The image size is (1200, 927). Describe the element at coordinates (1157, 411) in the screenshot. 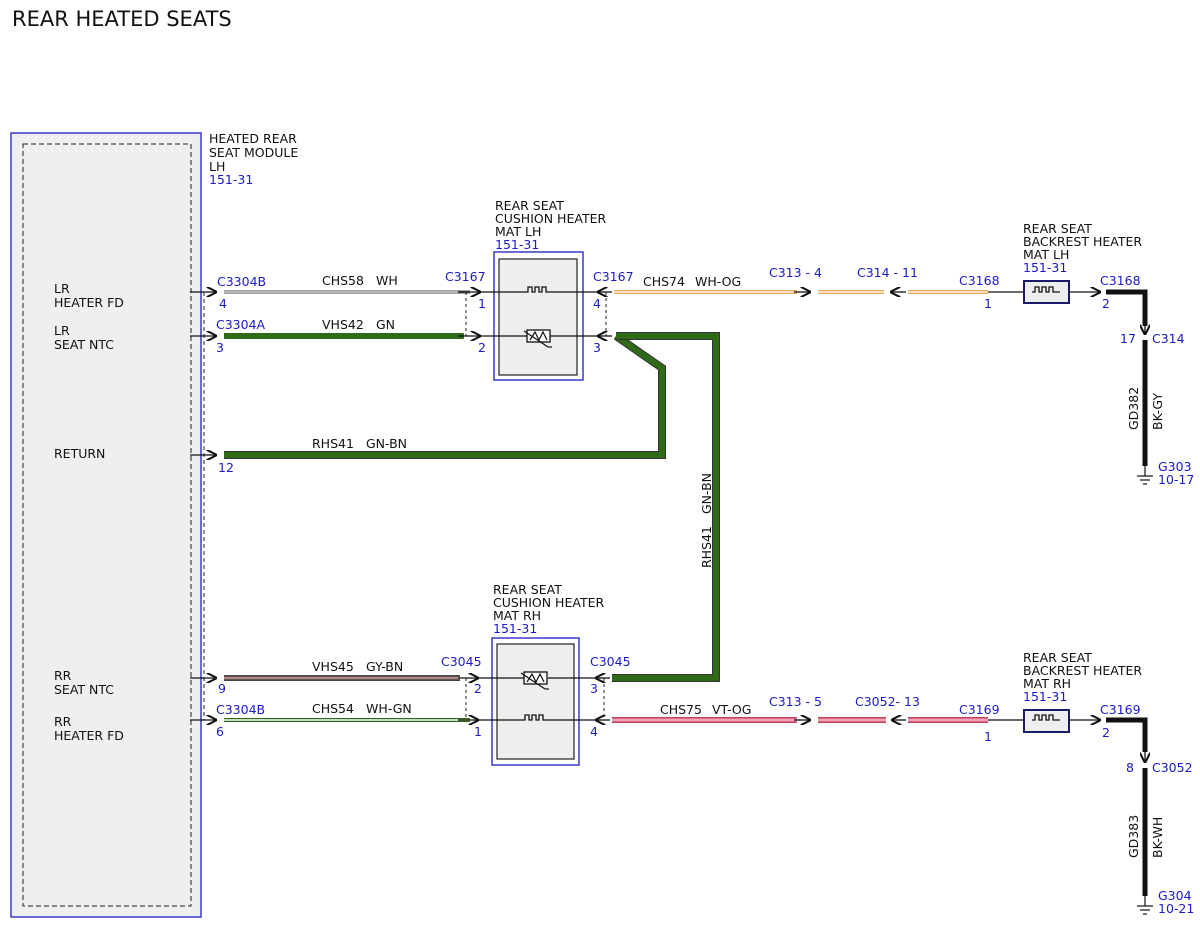

I see `wire-gd382-color: BK-GY` at that location.